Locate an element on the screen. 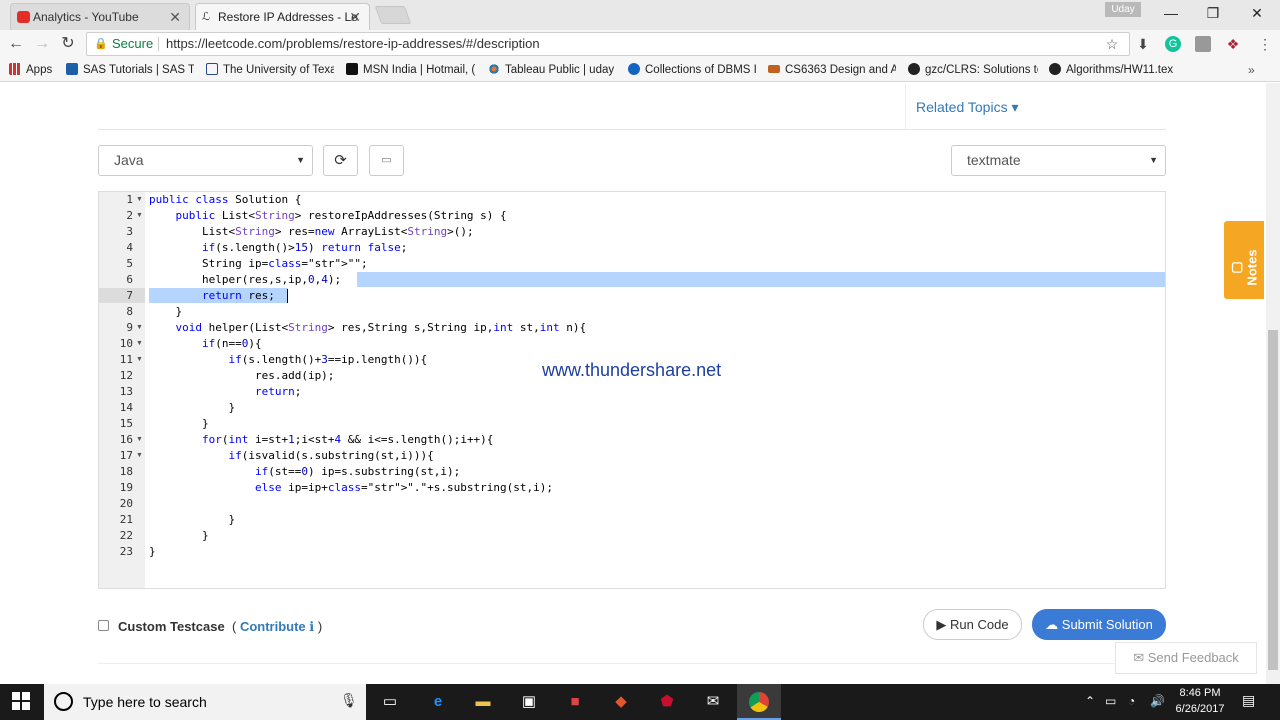  tab-strip is located at coordinates (640, 15).